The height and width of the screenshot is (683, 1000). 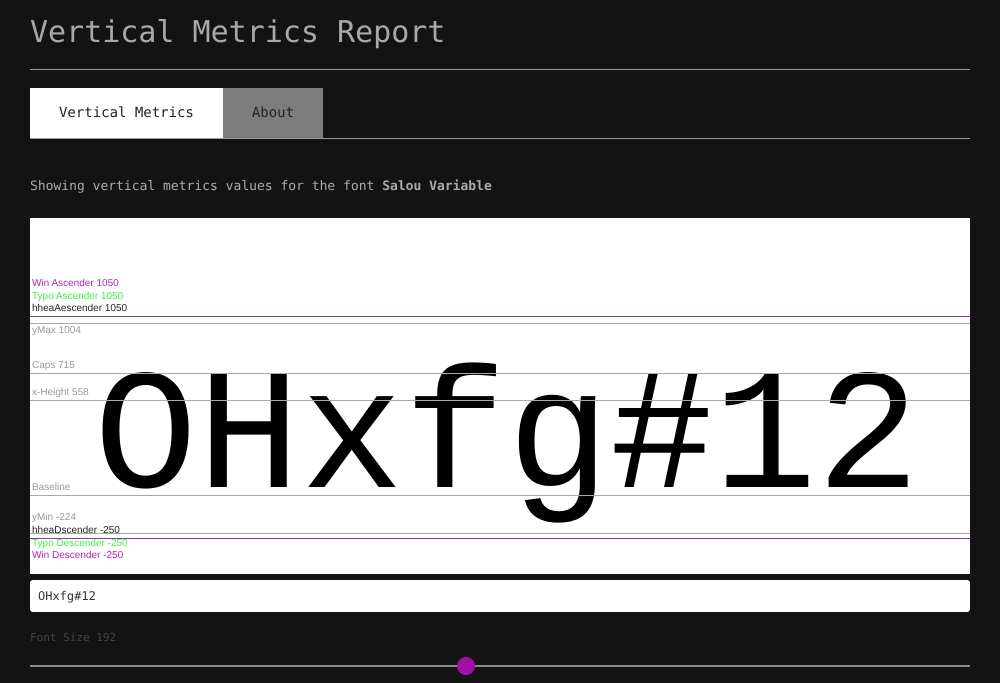 I want to click on metric-label: Caps 715, so click(x=53, y=366).